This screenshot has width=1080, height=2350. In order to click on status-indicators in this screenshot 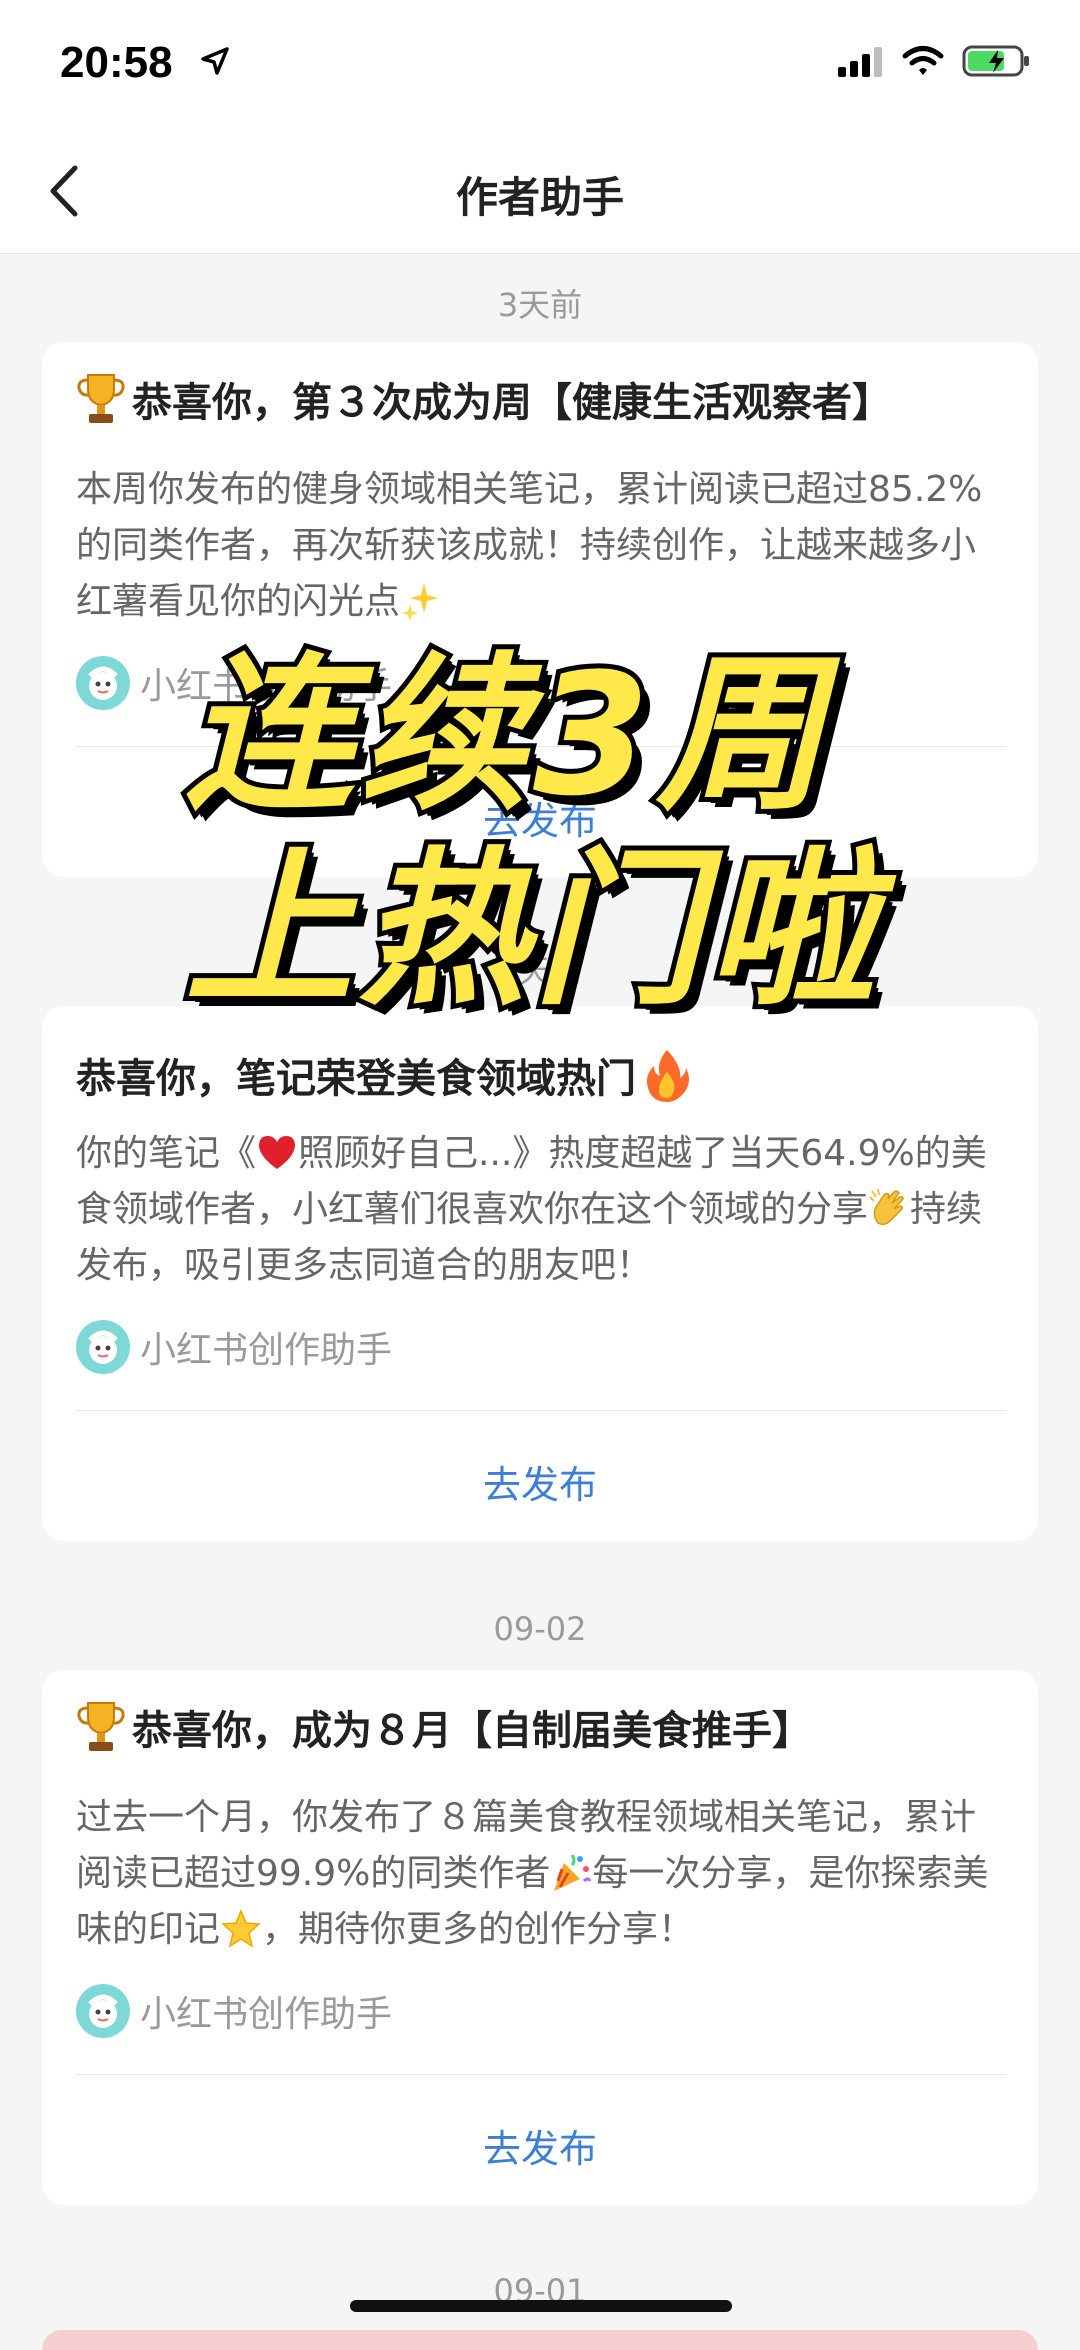, I will do `click(935, 61)`.